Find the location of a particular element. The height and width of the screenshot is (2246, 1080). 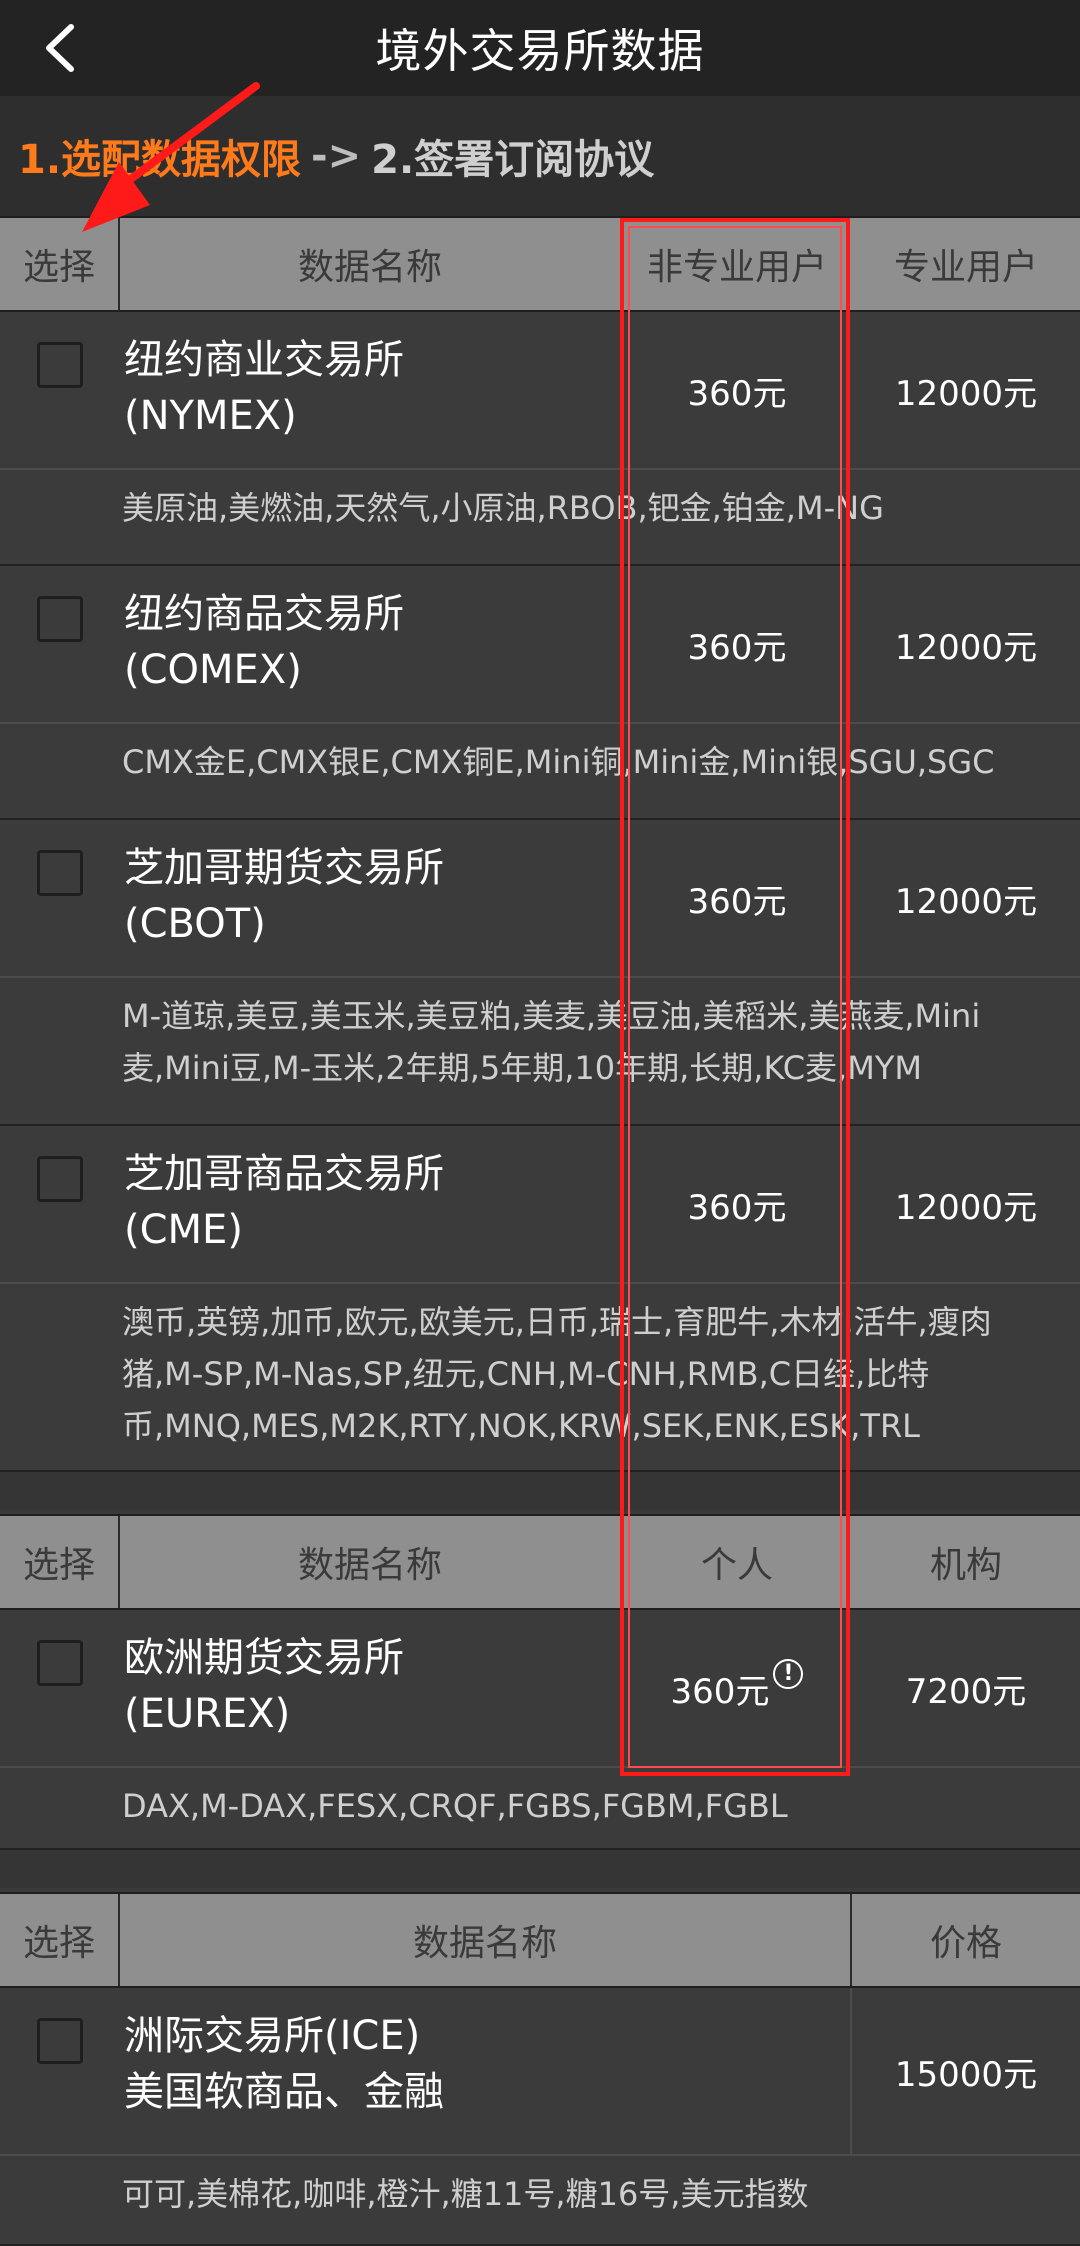

back-button is located at coordinates (60, 48).